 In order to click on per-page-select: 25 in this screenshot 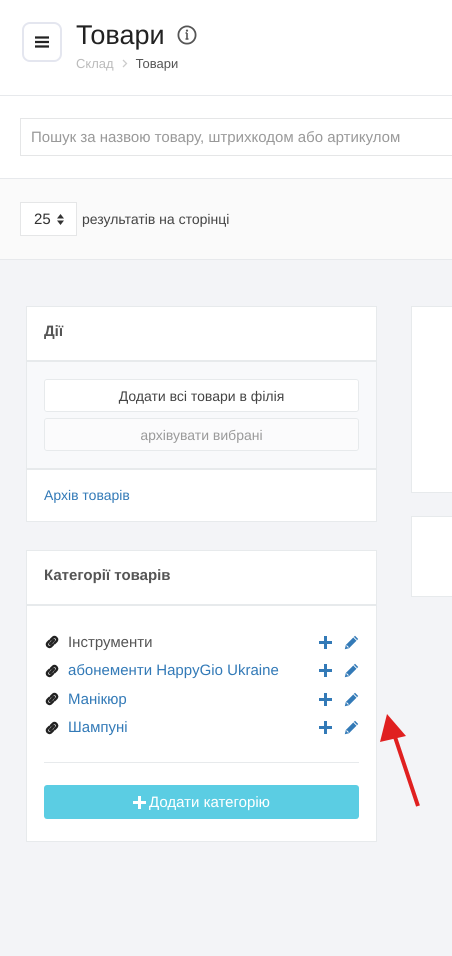, I will do `click(48, 219)`.